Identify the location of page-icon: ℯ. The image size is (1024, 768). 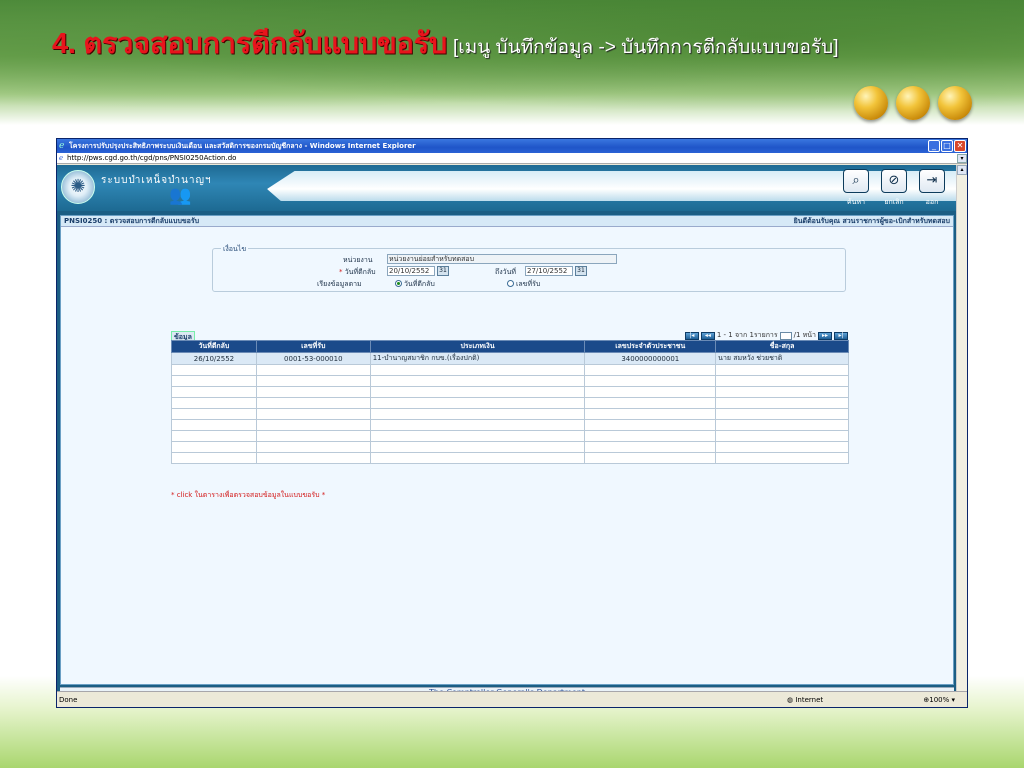
(61, 158).